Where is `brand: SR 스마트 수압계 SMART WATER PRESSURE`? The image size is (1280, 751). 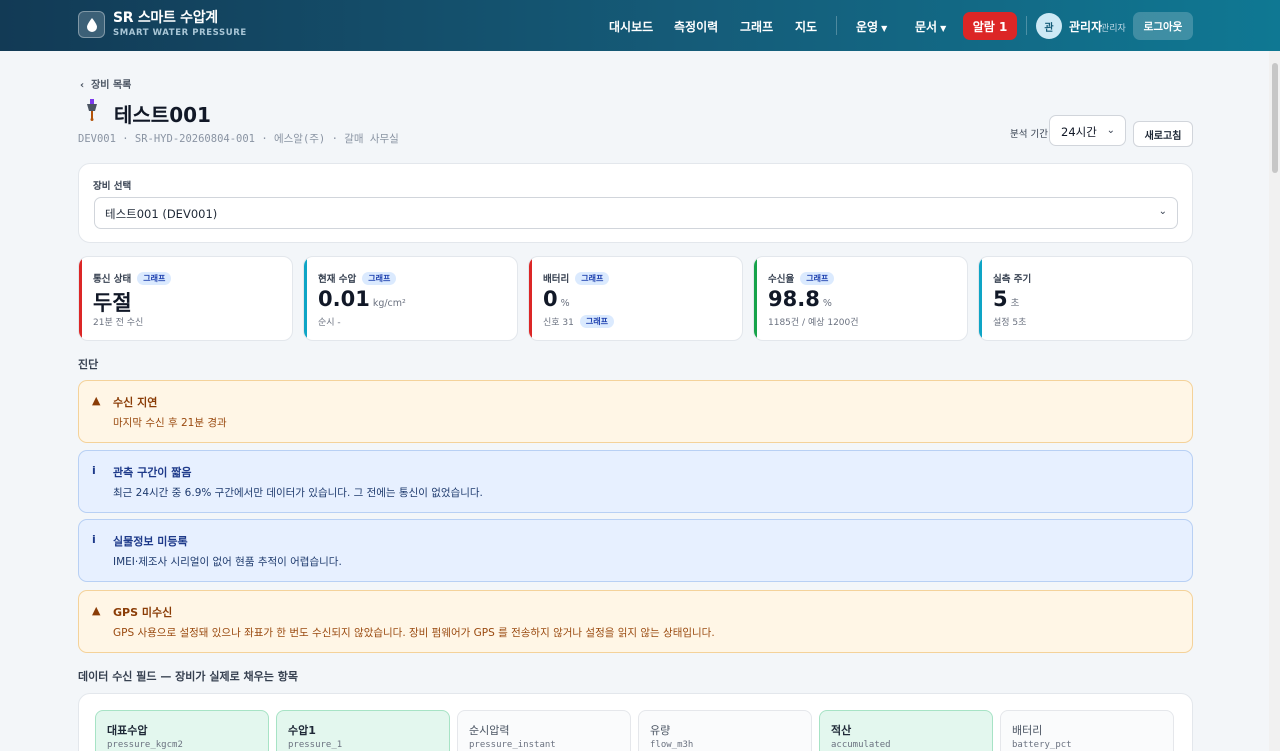 brand: SR 스마트 수압계 SMART WATER PRESSURE is located at coordinates (162, 24).